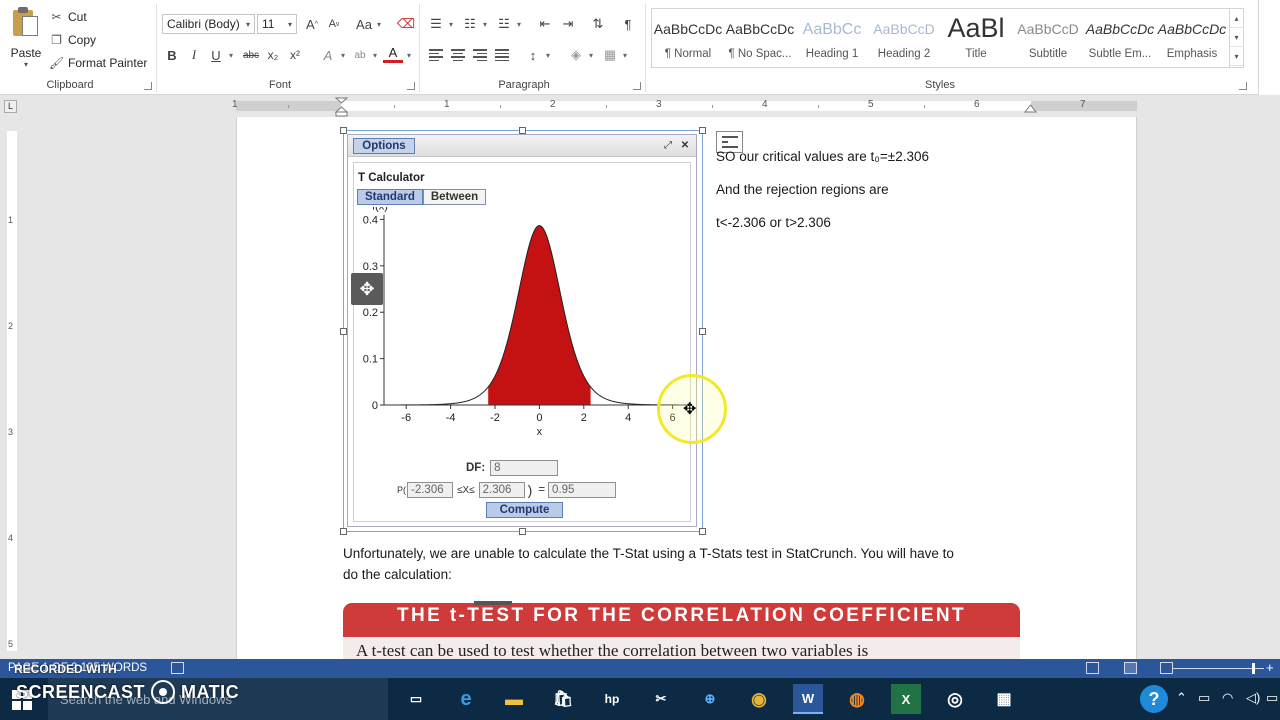  Describe the element at coordinates (832, 38) in the screenshot. I see `style-heading-1: AaBbCc Heading 1` at that location.